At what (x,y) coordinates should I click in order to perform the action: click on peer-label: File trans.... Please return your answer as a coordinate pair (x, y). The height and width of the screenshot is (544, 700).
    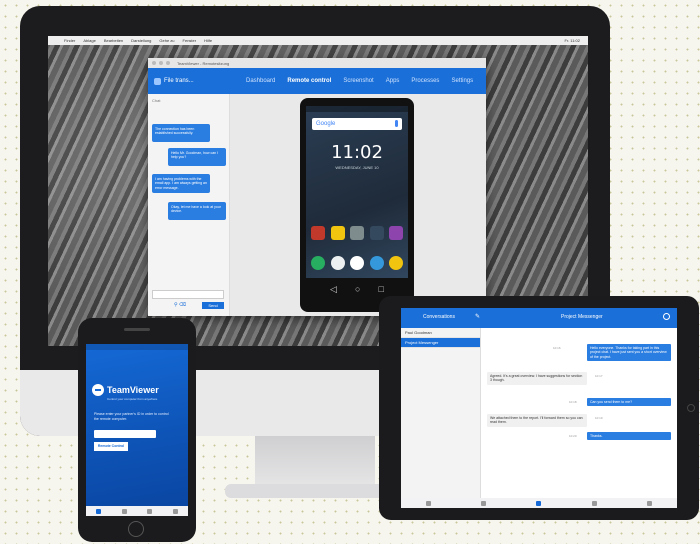
    Looking at the image, I should click on (179, 81).